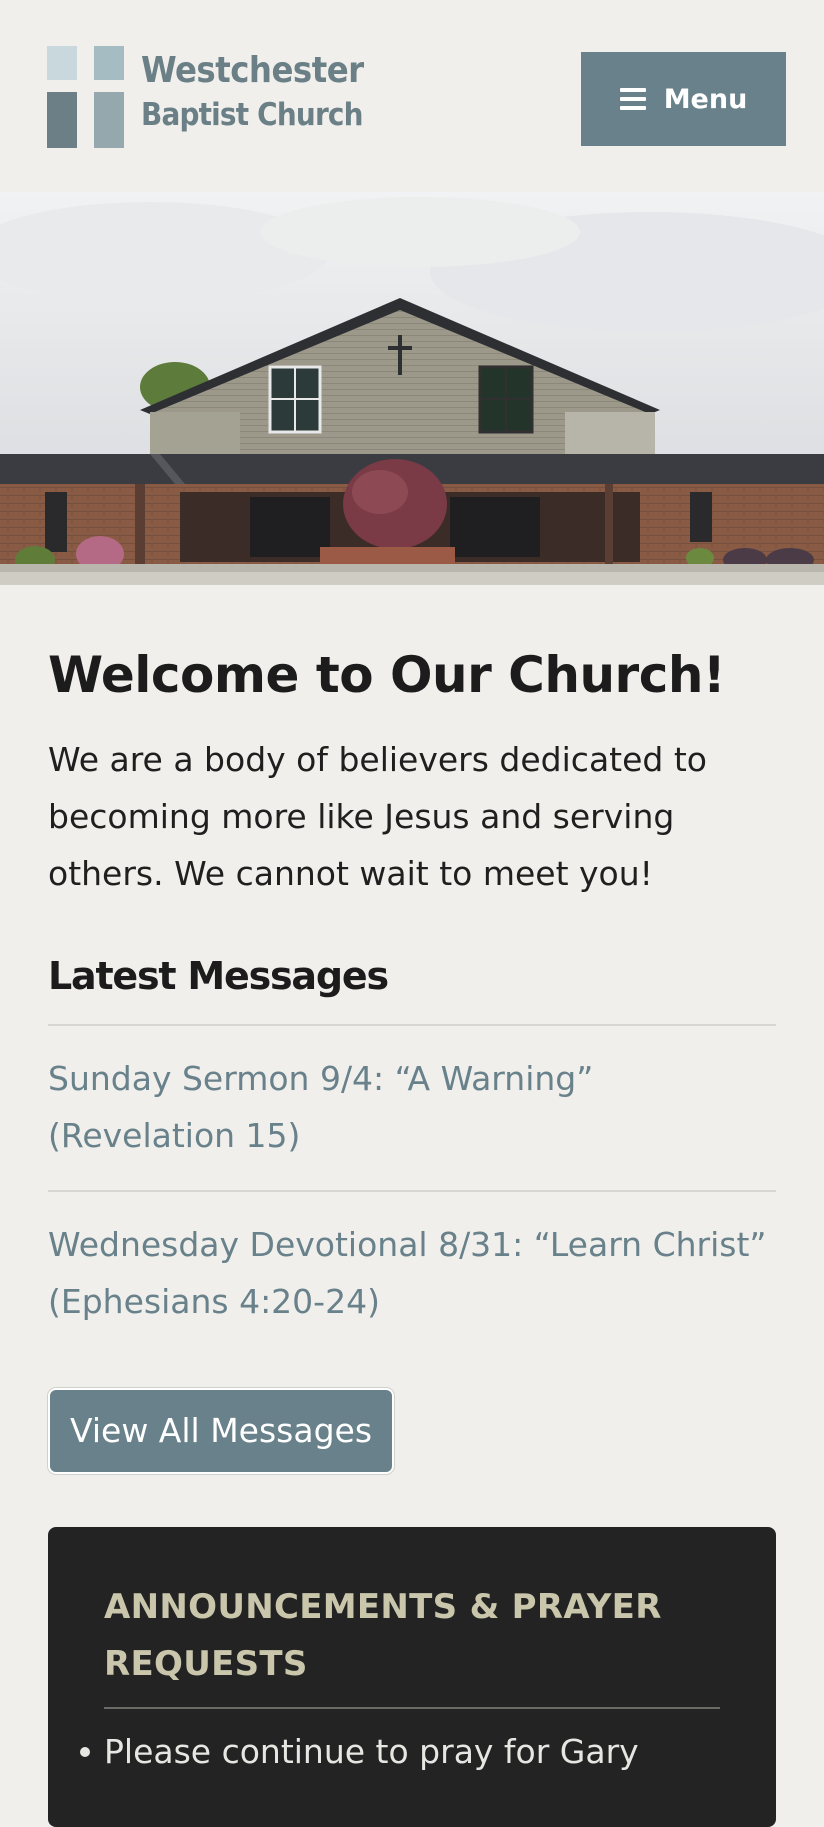 This screenshot has width=824, height=1827. I want to click on bullet-icon, so click(85, 1752).